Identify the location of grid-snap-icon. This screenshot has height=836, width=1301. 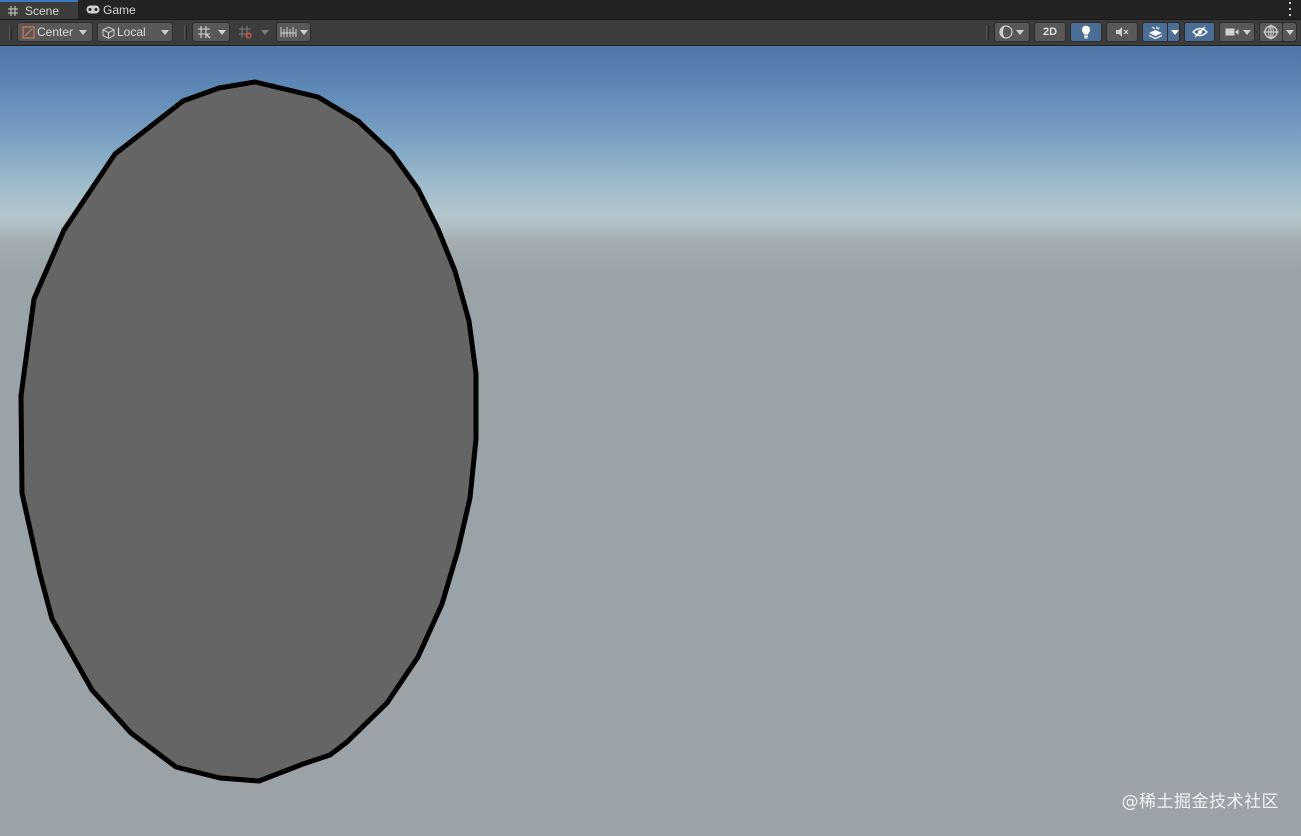
(204, 32).